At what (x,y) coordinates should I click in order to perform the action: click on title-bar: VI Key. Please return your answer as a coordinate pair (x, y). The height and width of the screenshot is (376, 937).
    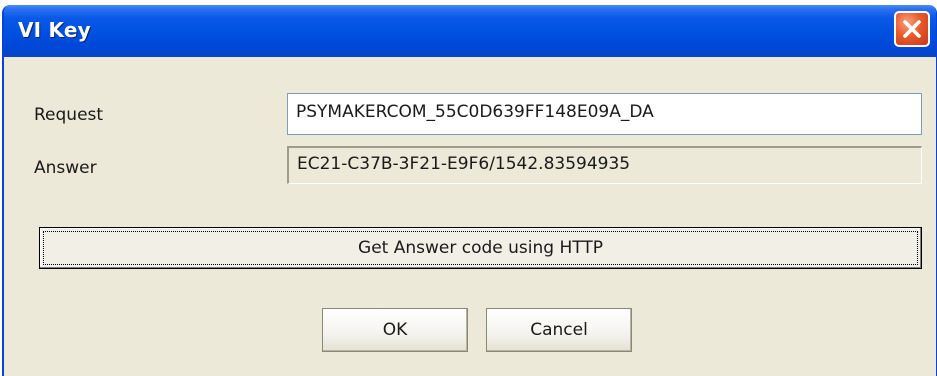
    Looking at the image, I should click on (470, 31).